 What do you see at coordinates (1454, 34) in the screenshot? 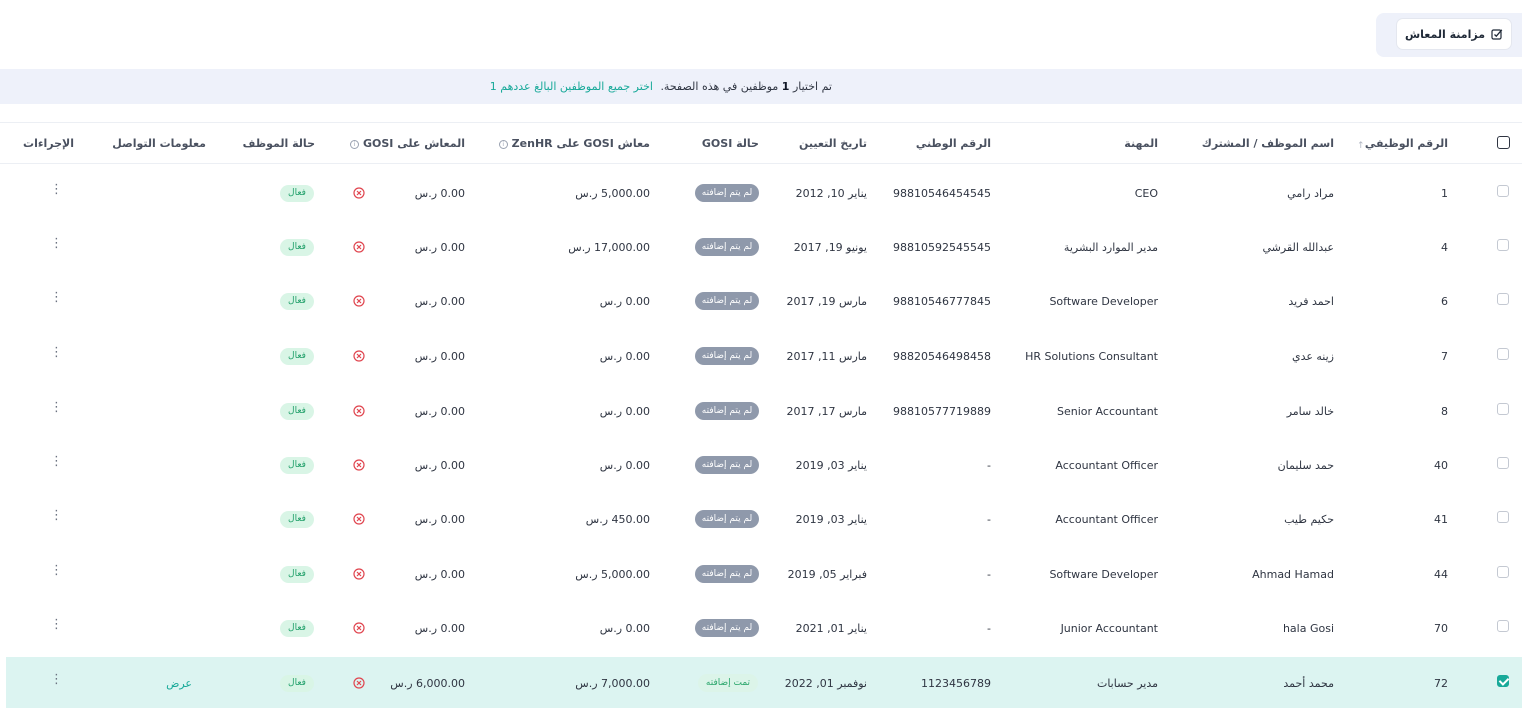
I see `sync-pension-button: مزامنة المعاش` at bounding box center [1454, 34].